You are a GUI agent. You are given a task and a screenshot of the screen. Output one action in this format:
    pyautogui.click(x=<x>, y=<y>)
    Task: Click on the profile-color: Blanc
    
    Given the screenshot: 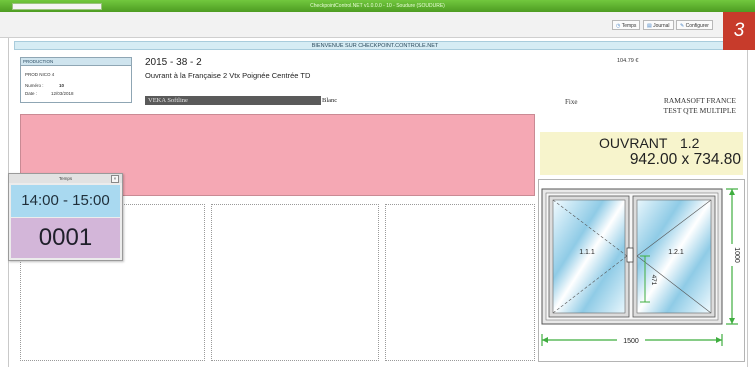 What is the action you would take?
    pyautogui.click(x=330, y=100)
    